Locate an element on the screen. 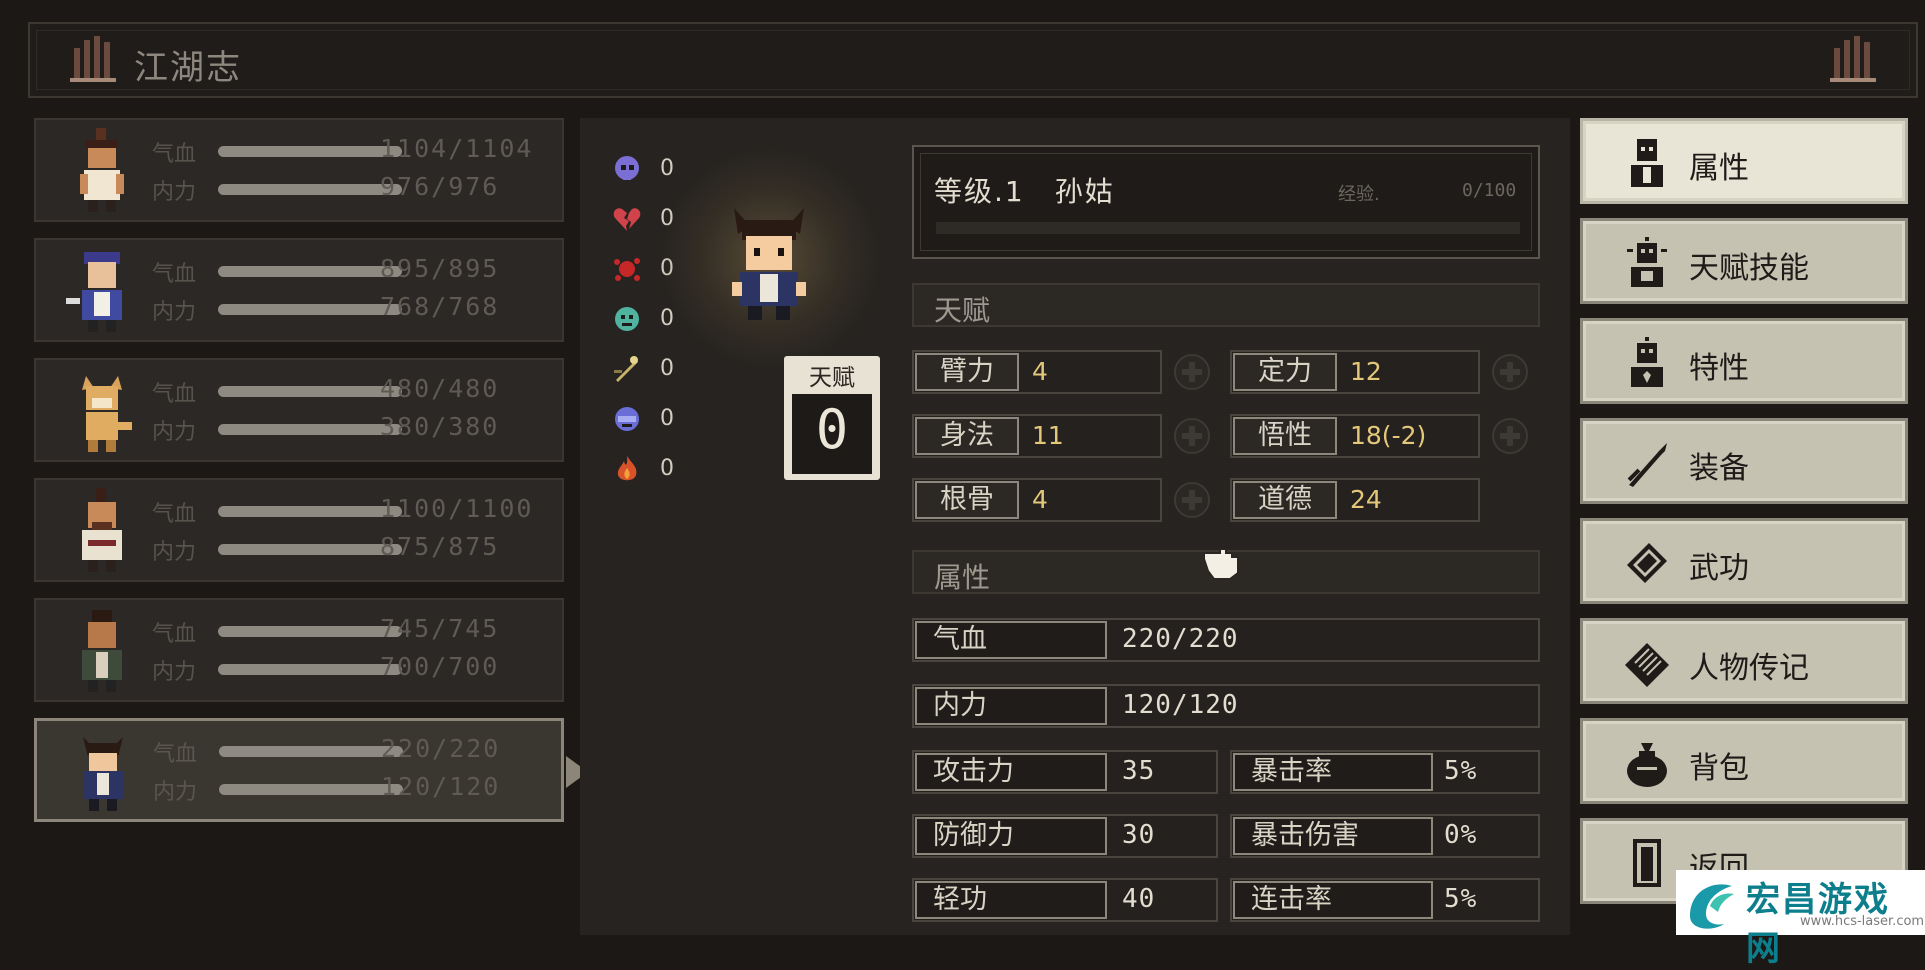  frozen-face-icon is located at coordinates (627, 419).